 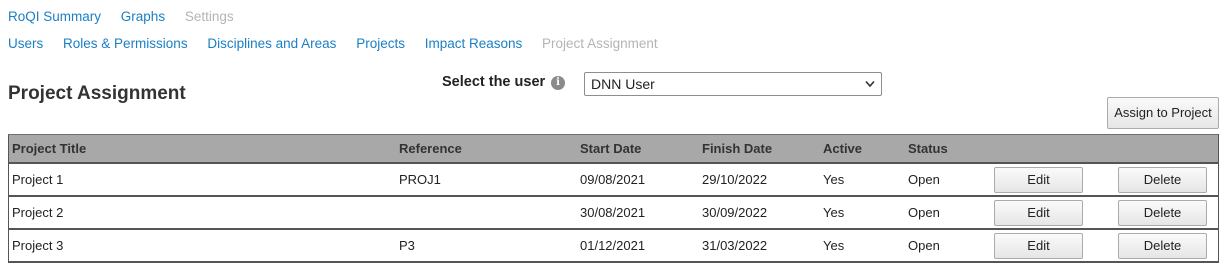 What do you see at coordinates (202, 213) in the screenshot?
I see `project-title-cell: Project 2` at bounding box center [202, 213].